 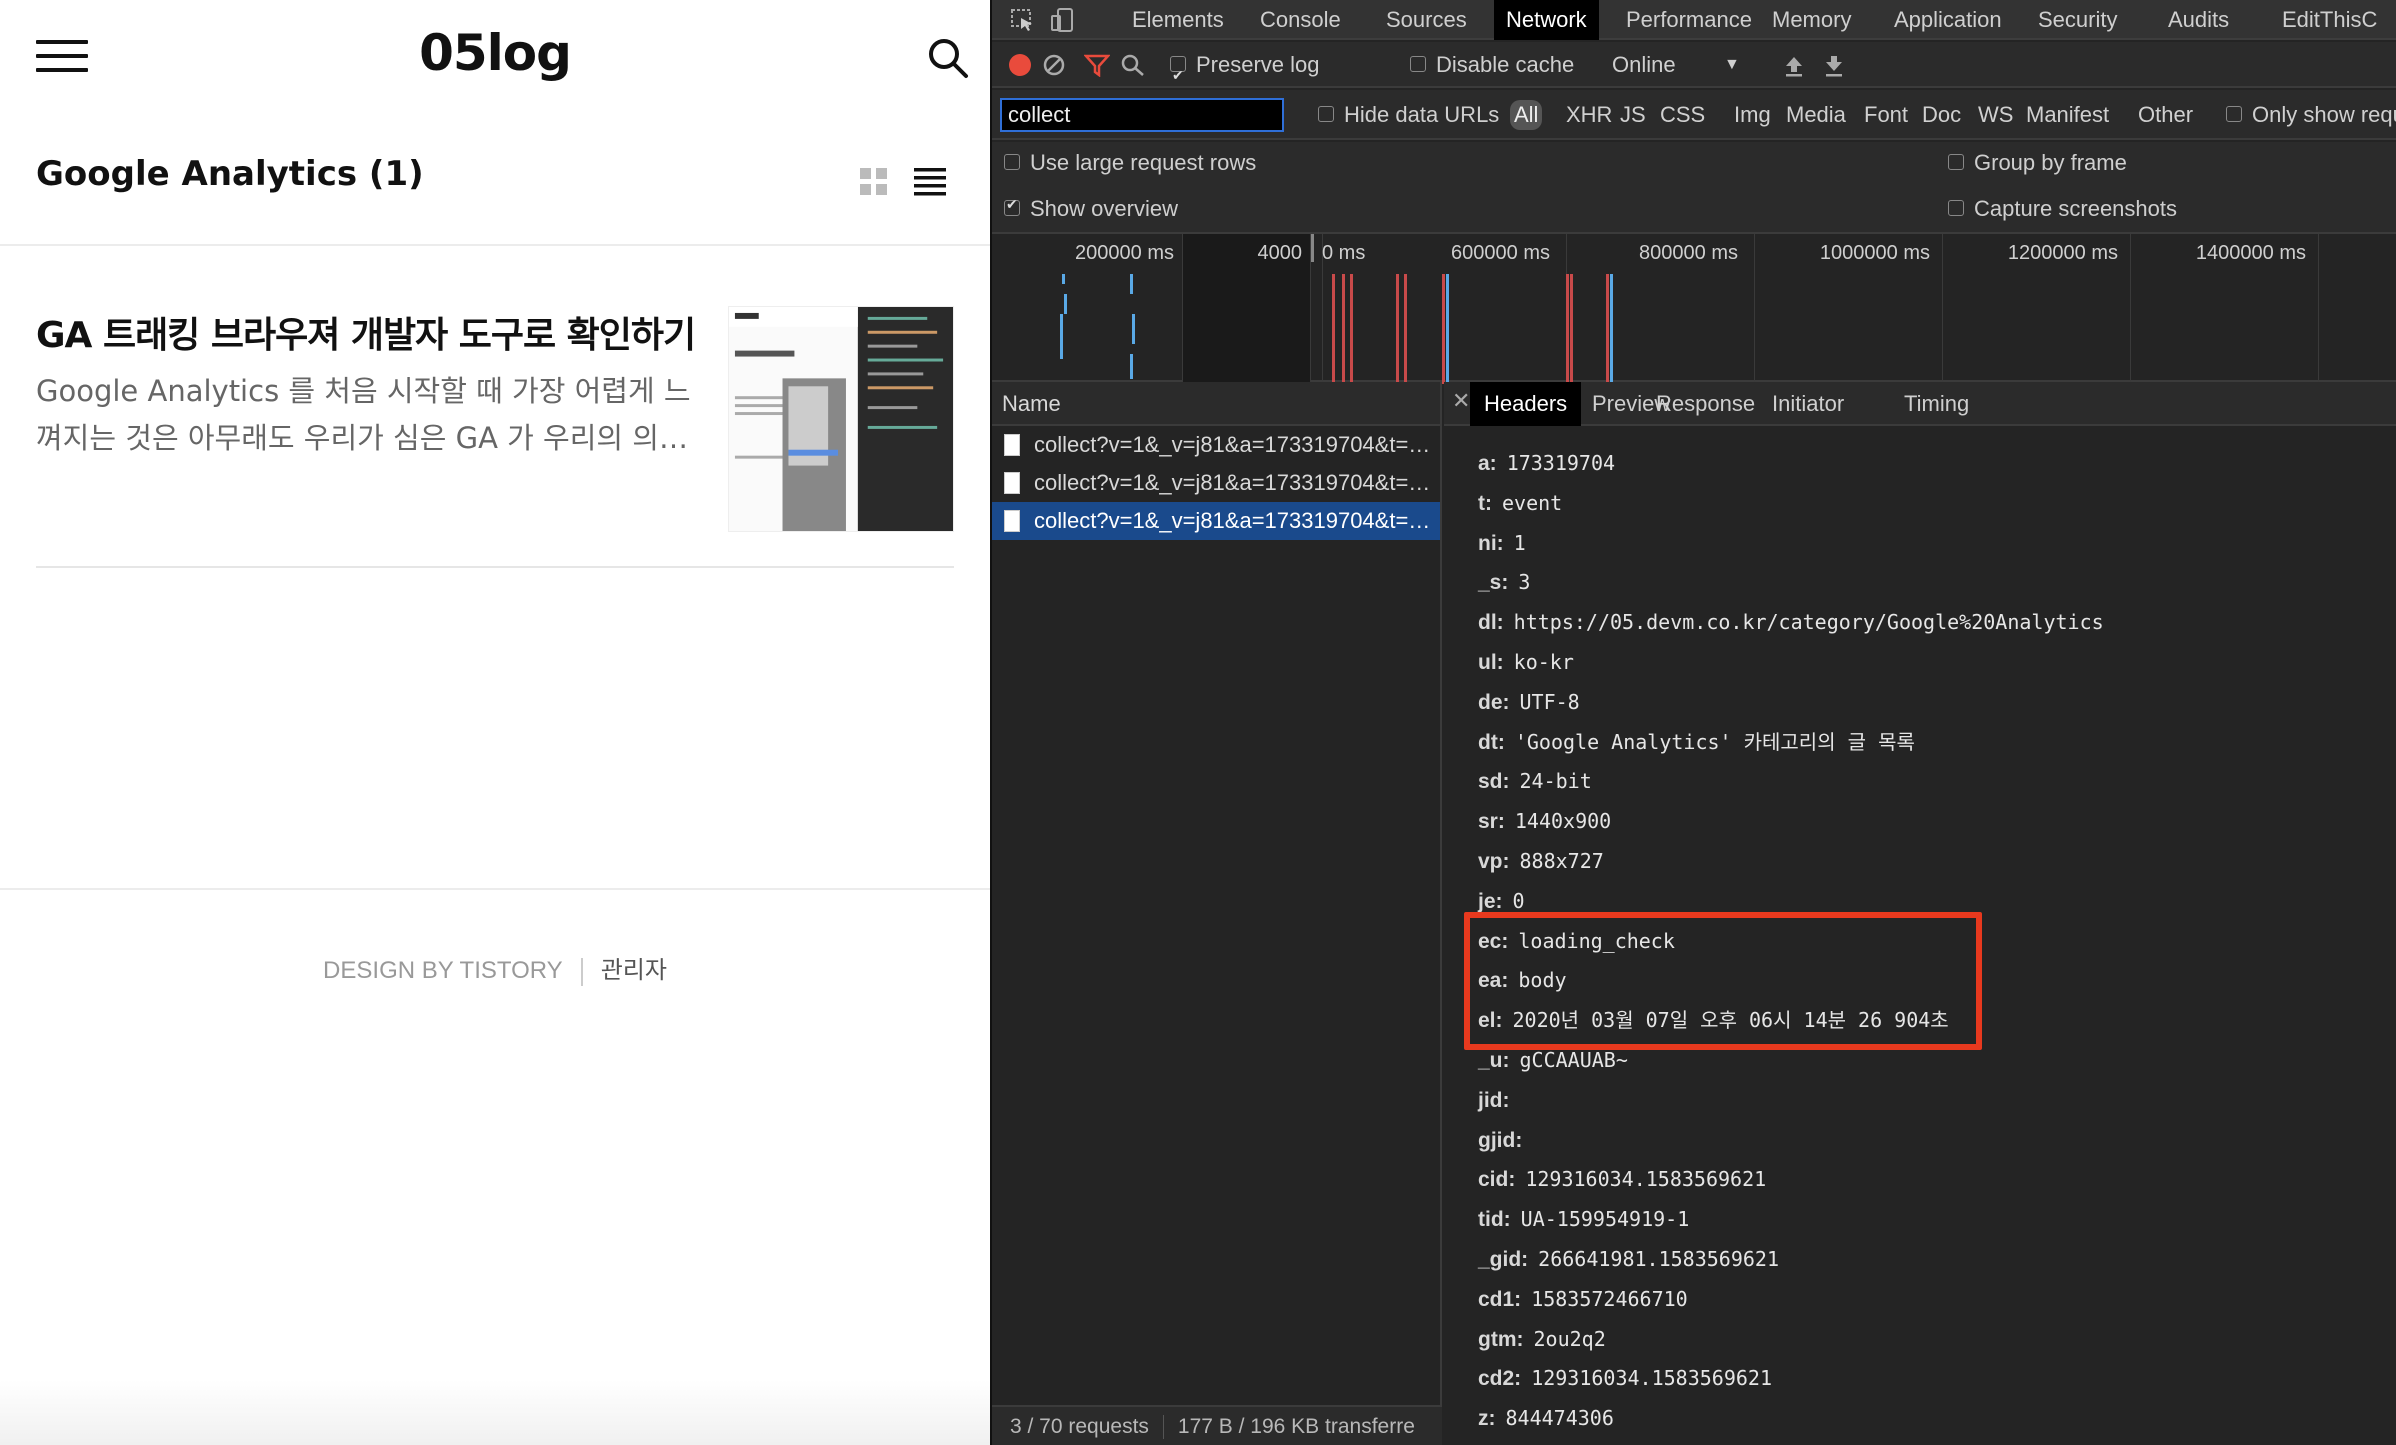 What do you see at coordinates (1012, 483) in the screenshot?
I see `document-icon` at bounding box center [1012, 483].